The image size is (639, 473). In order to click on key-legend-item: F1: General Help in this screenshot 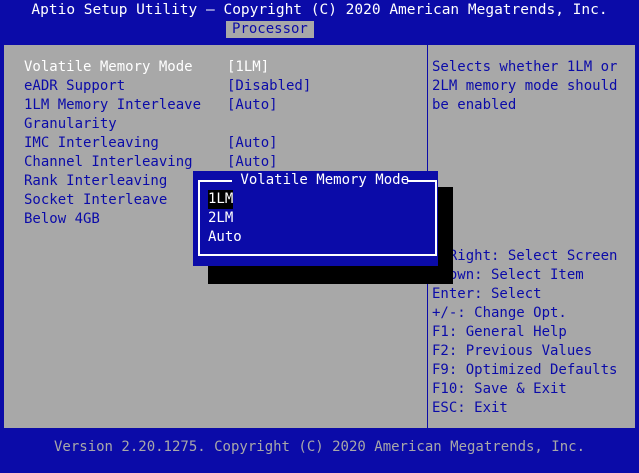, I will do `click(499, 332)`.